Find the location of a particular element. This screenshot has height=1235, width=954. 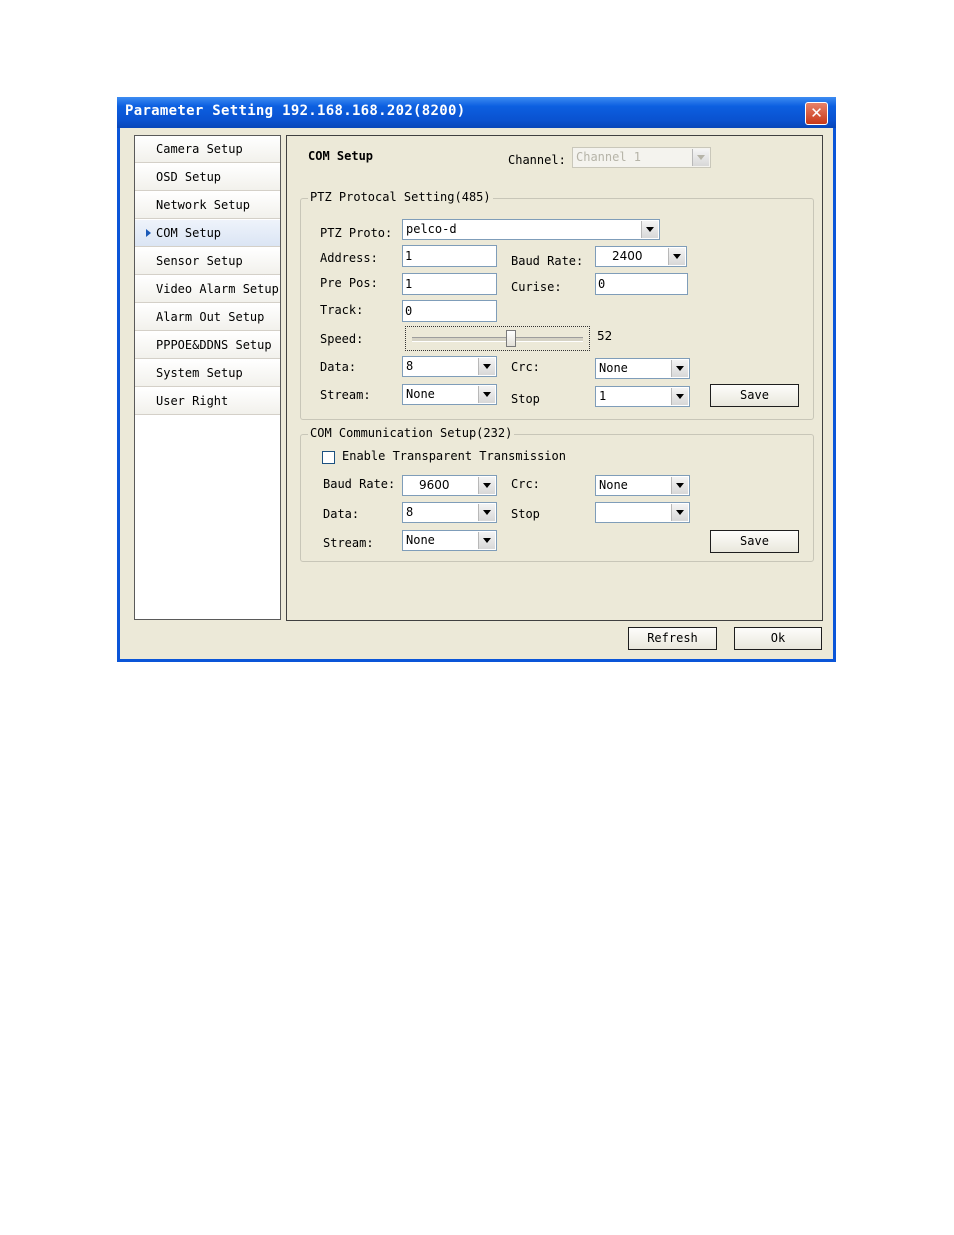

ptz-baud-rate-label: Baud Rate: is located at coordinates (547, 261).